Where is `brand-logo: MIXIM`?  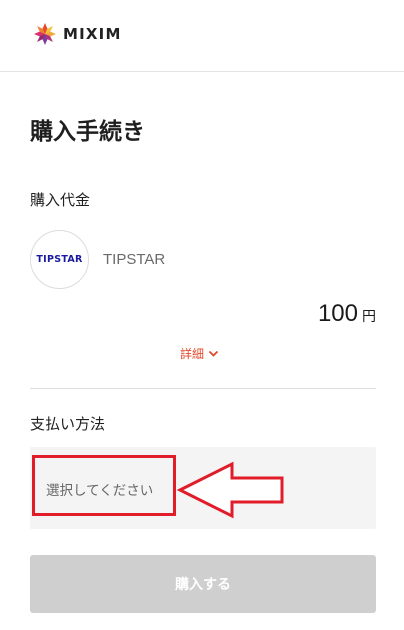 brand-logo: MIXIM is located at coordinates (77, 34).